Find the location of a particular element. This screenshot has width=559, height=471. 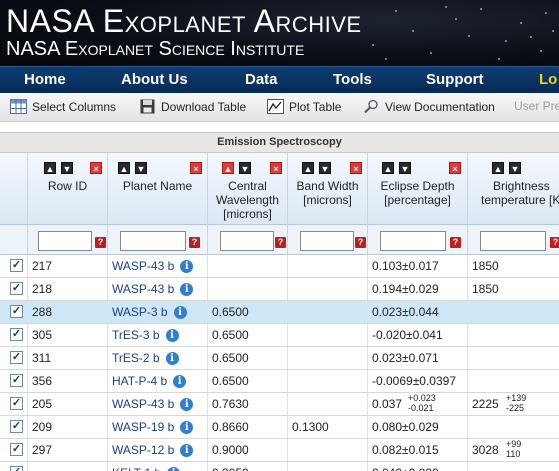

row-id-value: 311 is located at coordinates (42, 358).